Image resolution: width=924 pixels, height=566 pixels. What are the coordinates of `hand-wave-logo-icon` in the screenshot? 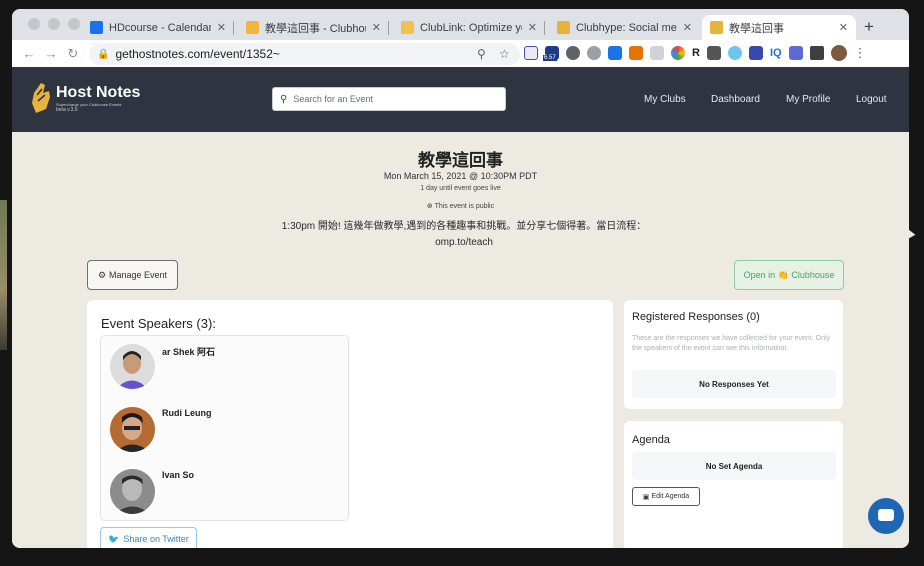 It's located at (41, 98).